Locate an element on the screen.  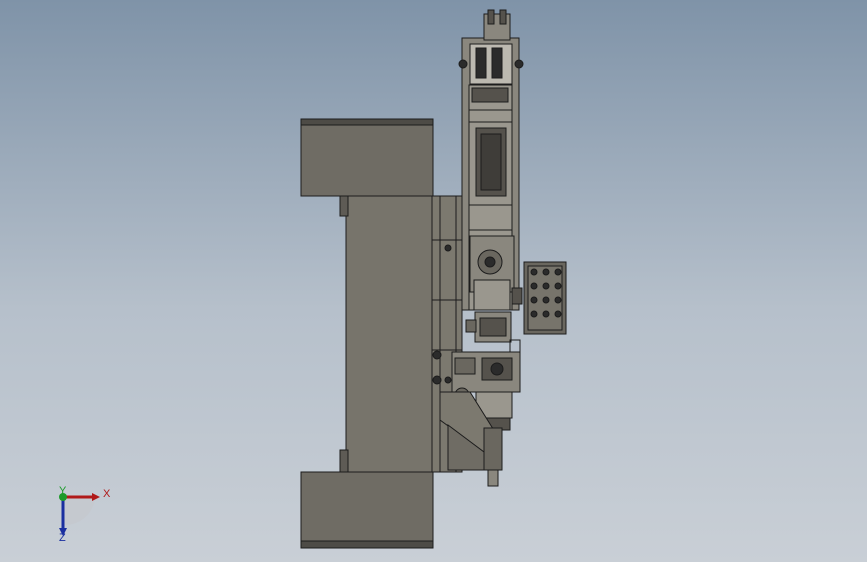
cylinder-unit is located at coordinates (493, 335).